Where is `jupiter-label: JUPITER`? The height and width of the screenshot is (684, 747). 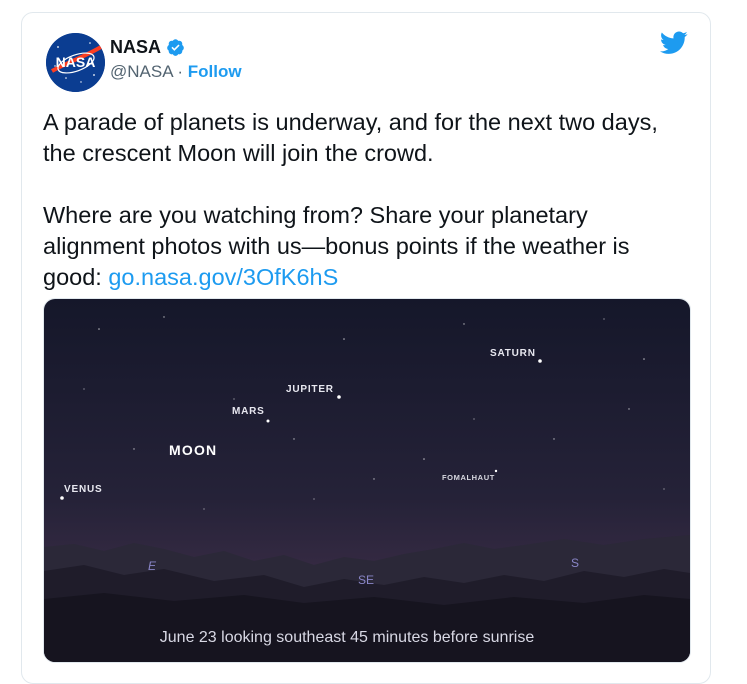 jupiter-label: JUPITER is located at coordinates (310, 389).